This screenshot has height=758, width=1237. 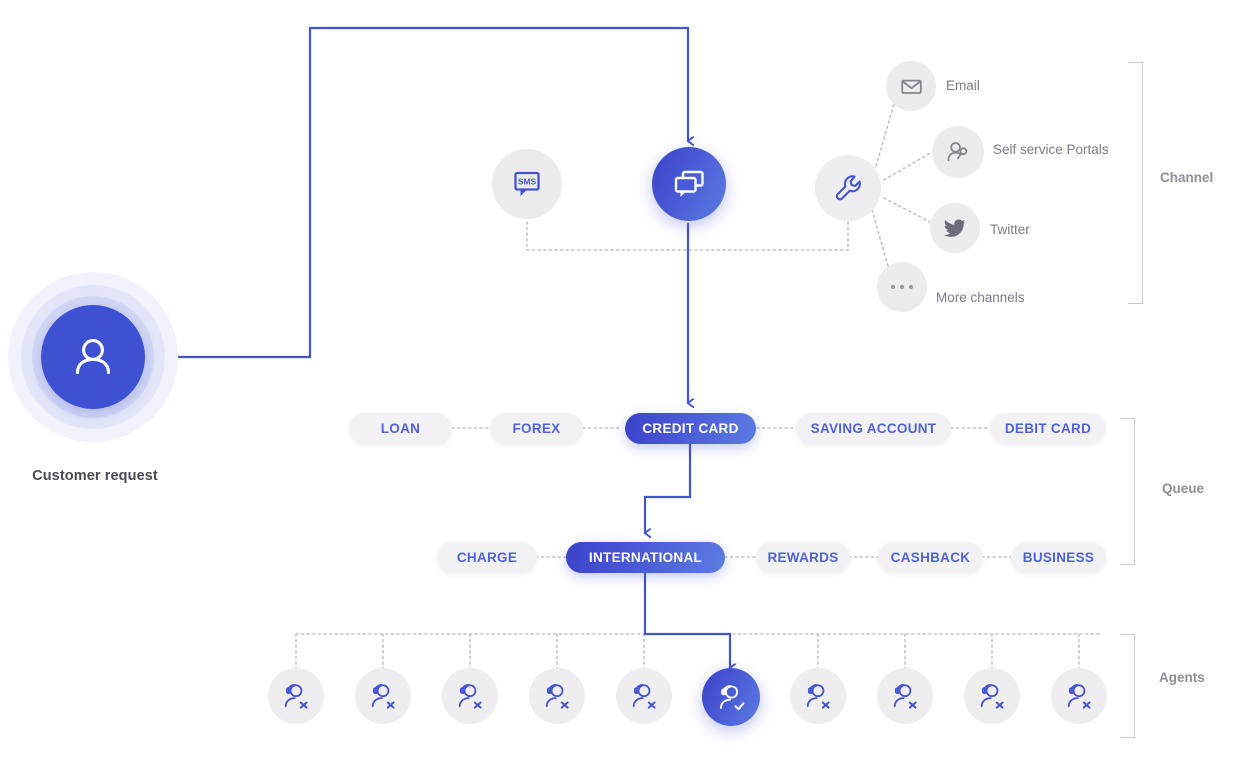 I want to click on sms-icon: SMS, so click(x=527, y=183).